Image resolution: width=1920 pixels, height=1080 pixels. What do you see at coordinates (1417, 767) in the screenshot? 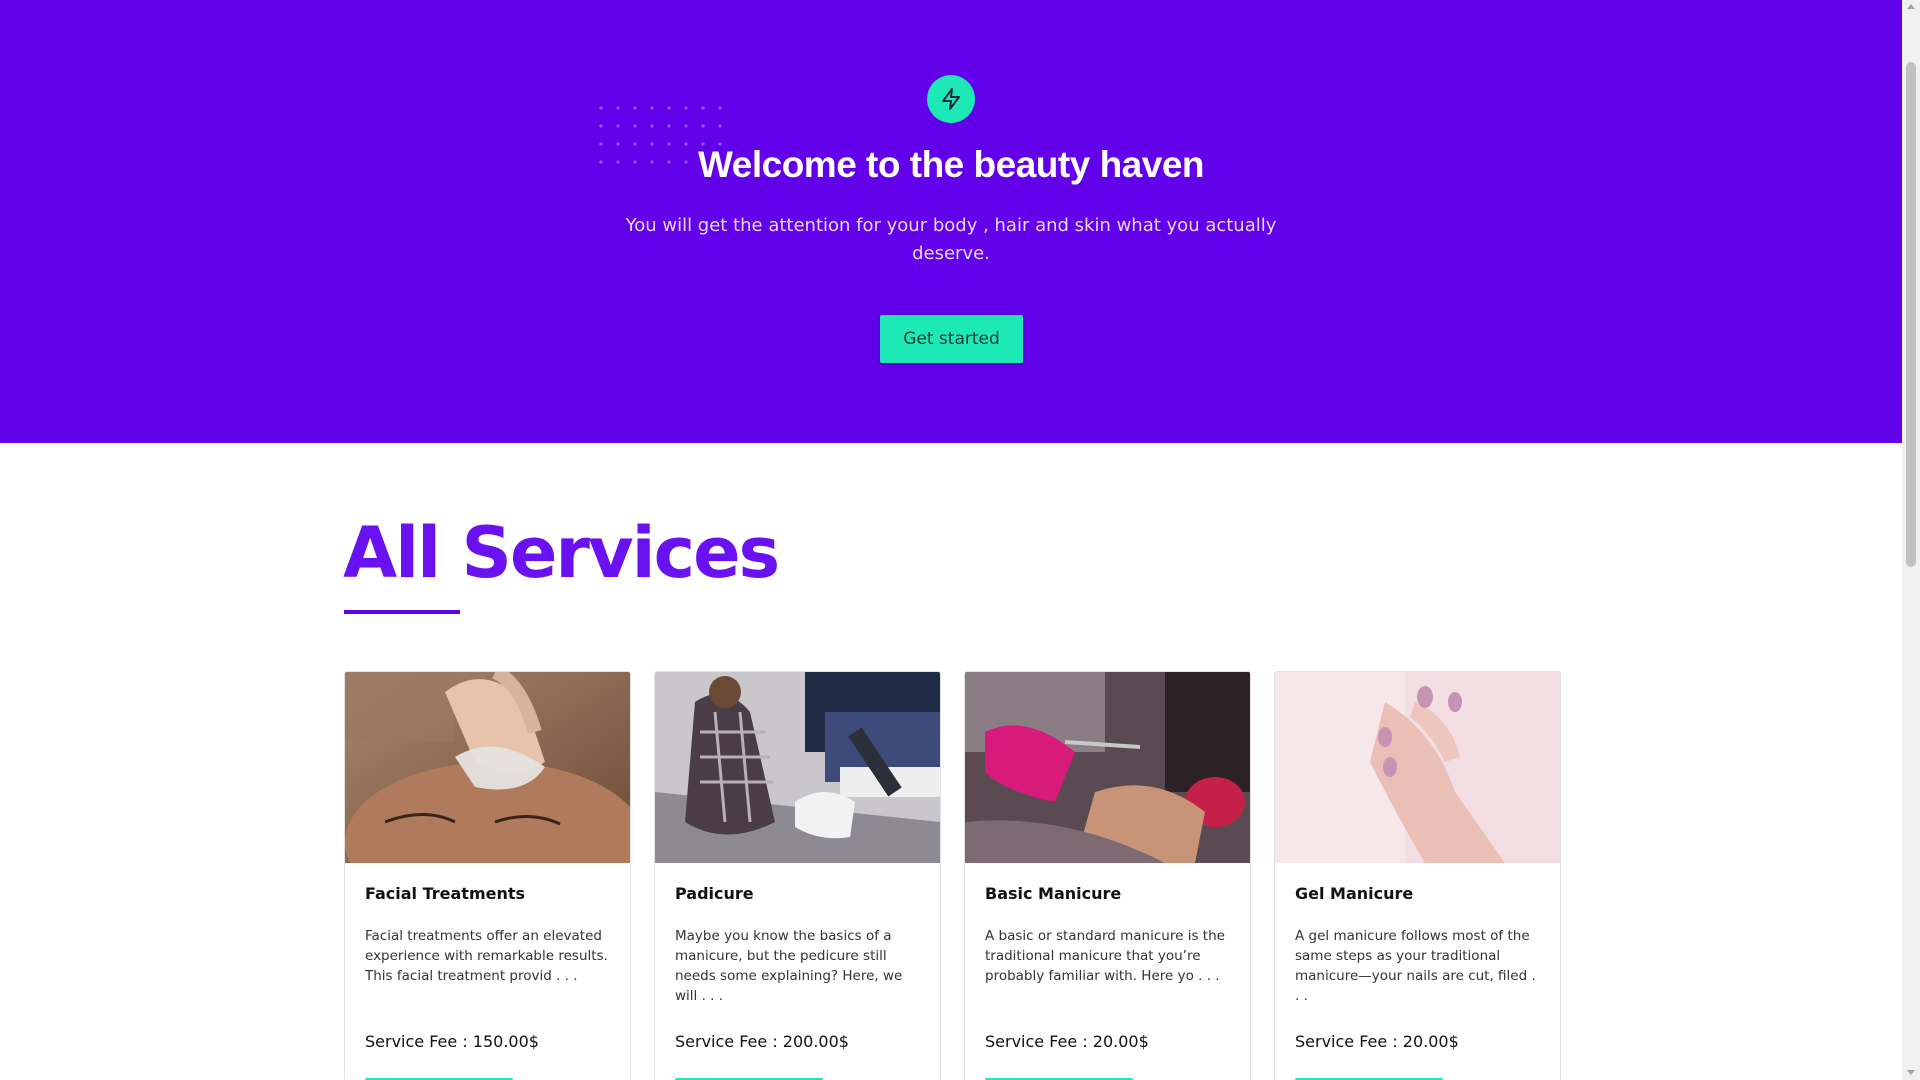
I see `gel-manicure-photo` at bounding box center [1417, 767].